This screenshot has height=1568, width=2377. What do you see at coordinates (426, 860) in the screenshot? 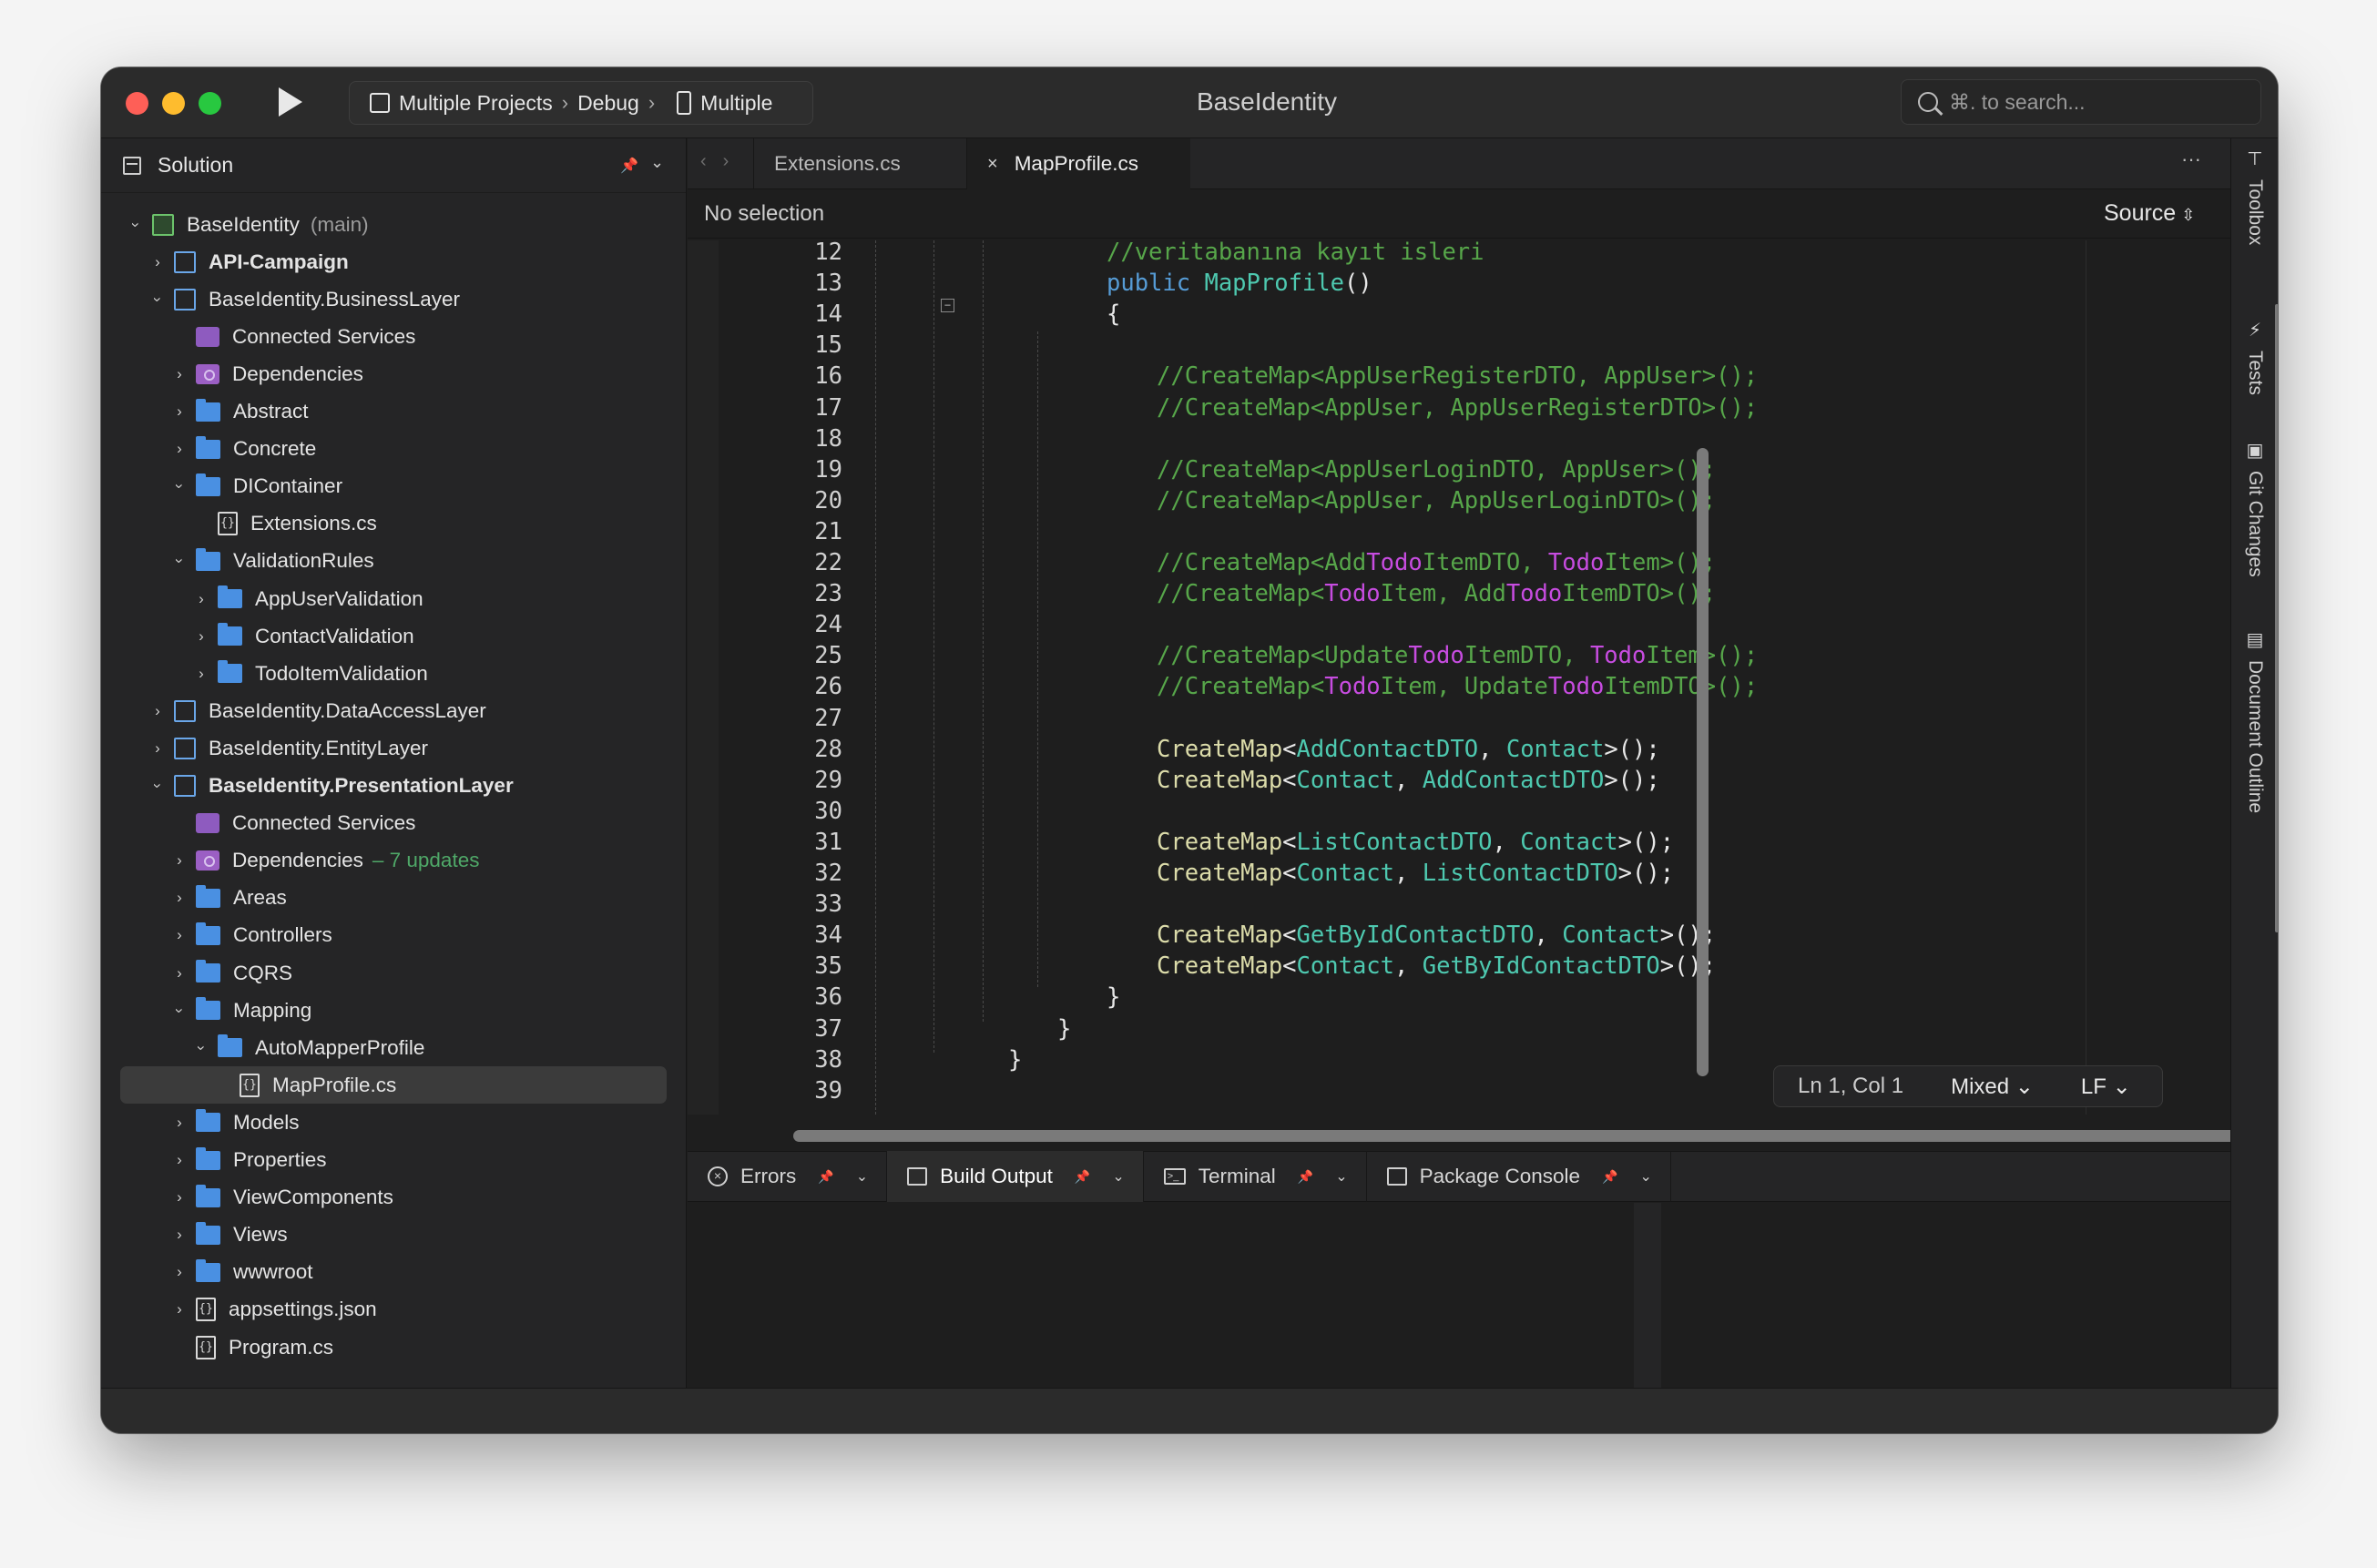
I see `updates-note: – 7 updates` at bounding box center [426, 860].